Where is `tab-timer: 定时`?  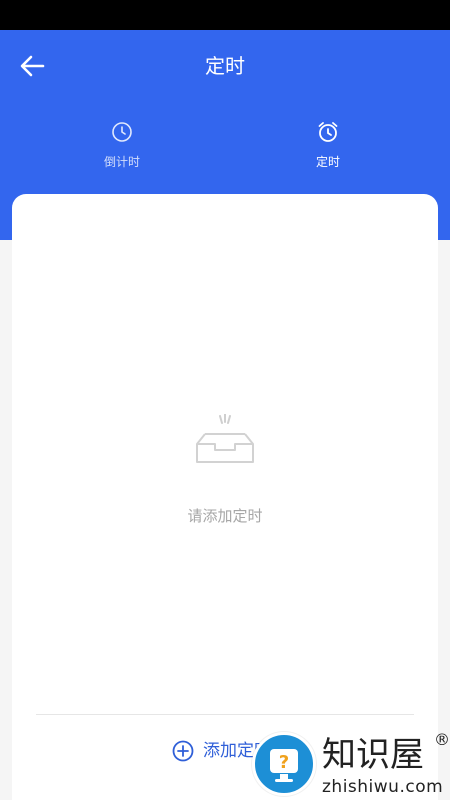 tab-timer: 定时 is located at coordinates (328, 155).